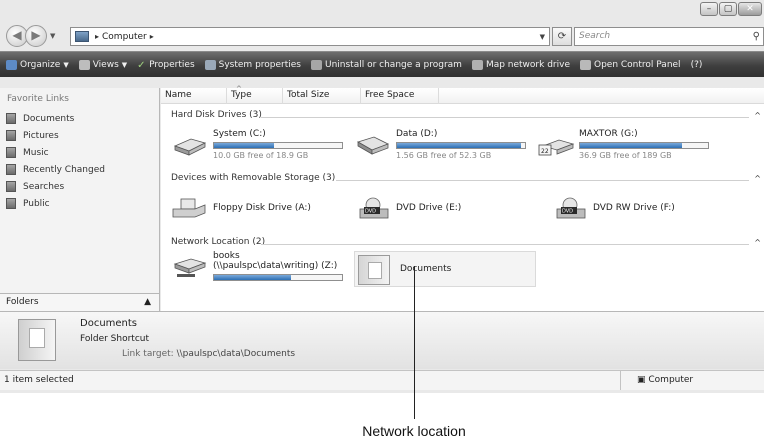  What do you see at coordinates (37, 340) in the screenshot?
I see `folder-shortcut-icon` at bounding box center [37, 340].